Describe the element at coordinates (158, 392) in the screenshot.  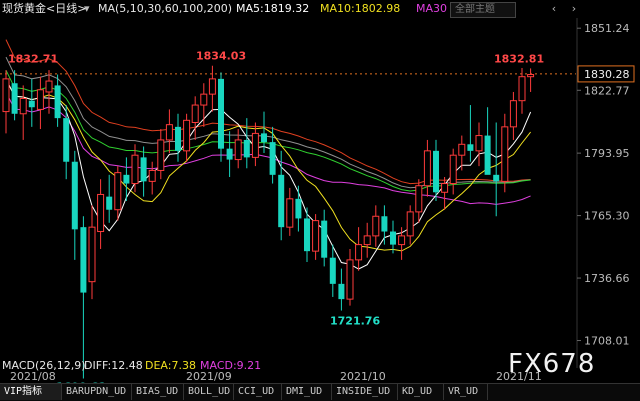
I see `tab-bias-ud: BIAS_UD` at that location.